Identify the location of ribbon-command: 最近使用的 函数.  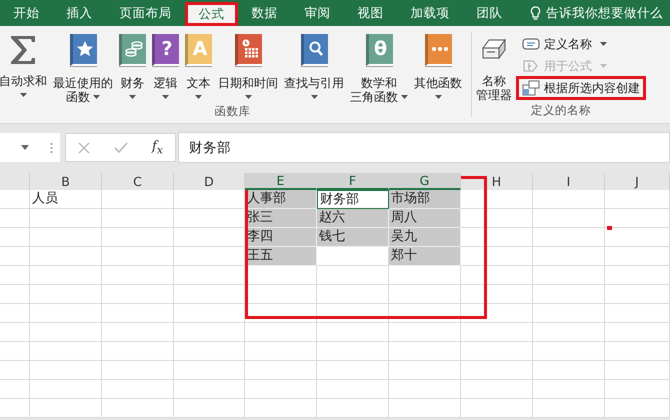
(83, 69).